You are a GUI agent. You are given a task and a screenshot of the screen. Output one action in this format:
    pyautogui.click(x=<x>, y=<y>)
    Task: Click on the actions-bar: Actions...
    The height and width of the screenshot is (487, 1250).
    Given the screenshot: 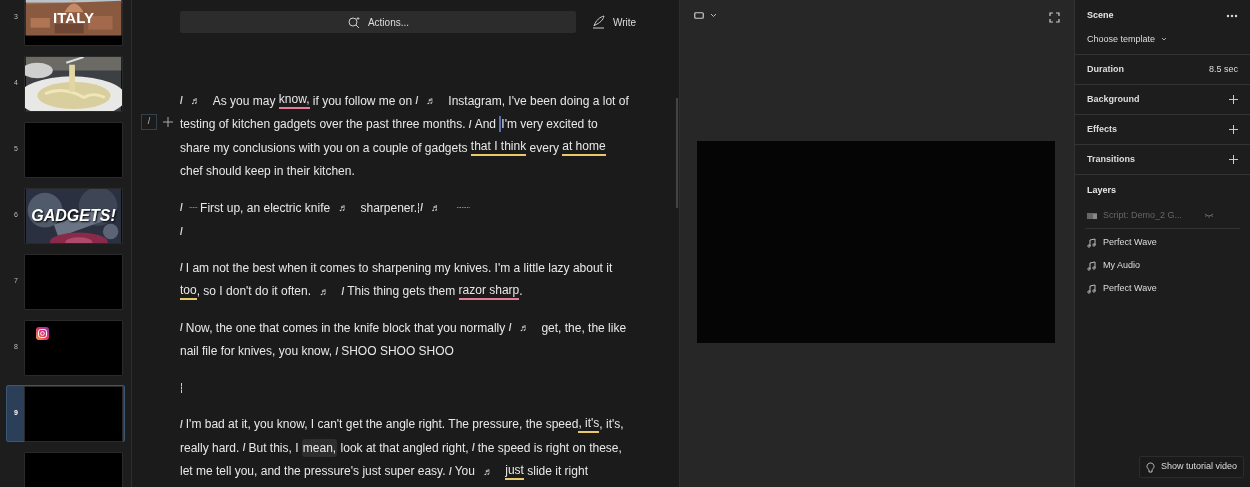 What is the action you would take?
    pyautogui.click(x=378, y=22)
    